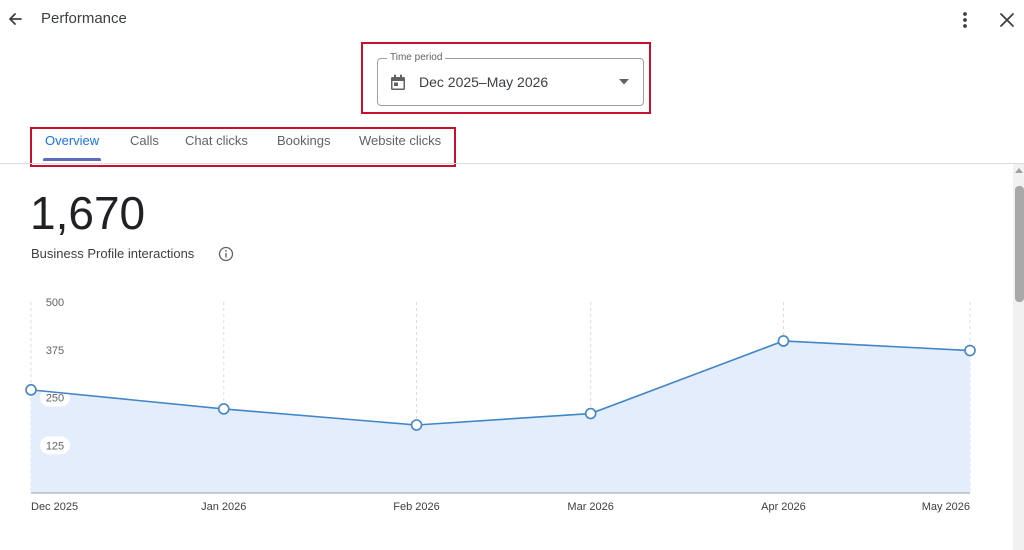  What do you see at coordinates (624, 82) in the screenshot?
I see `dropdown-arrow-icon` at bounding box center [624, 82].